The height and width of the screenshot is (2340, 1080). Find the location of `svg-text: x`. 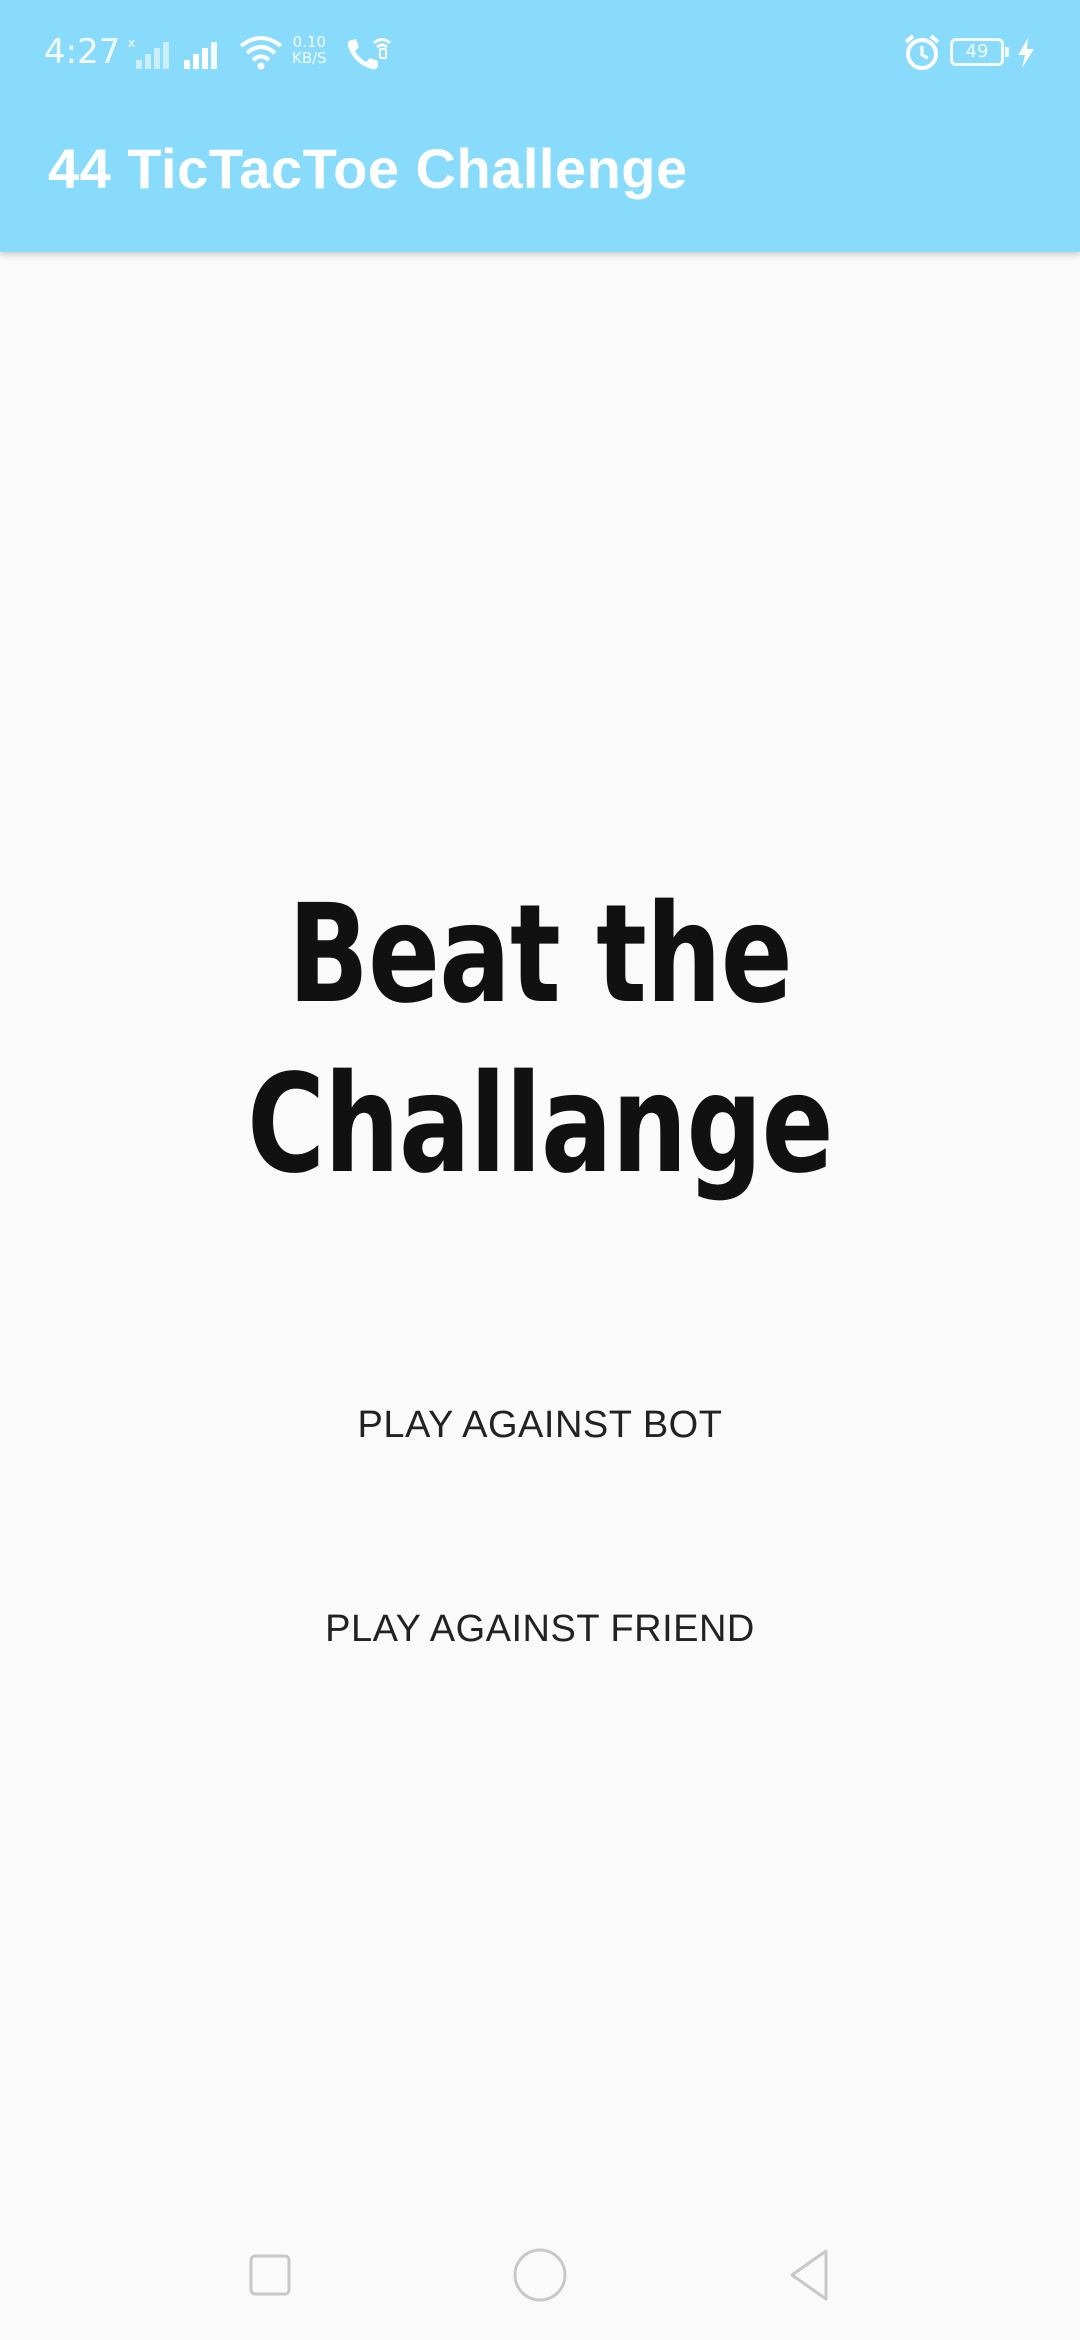

svg-text: x is located at coordinates (131, 43).